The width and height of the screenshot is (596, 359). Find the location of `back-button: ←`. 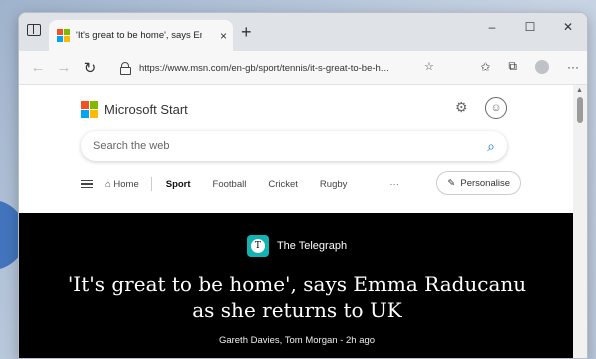

back-button: ← is located at coordinates (38, 67).